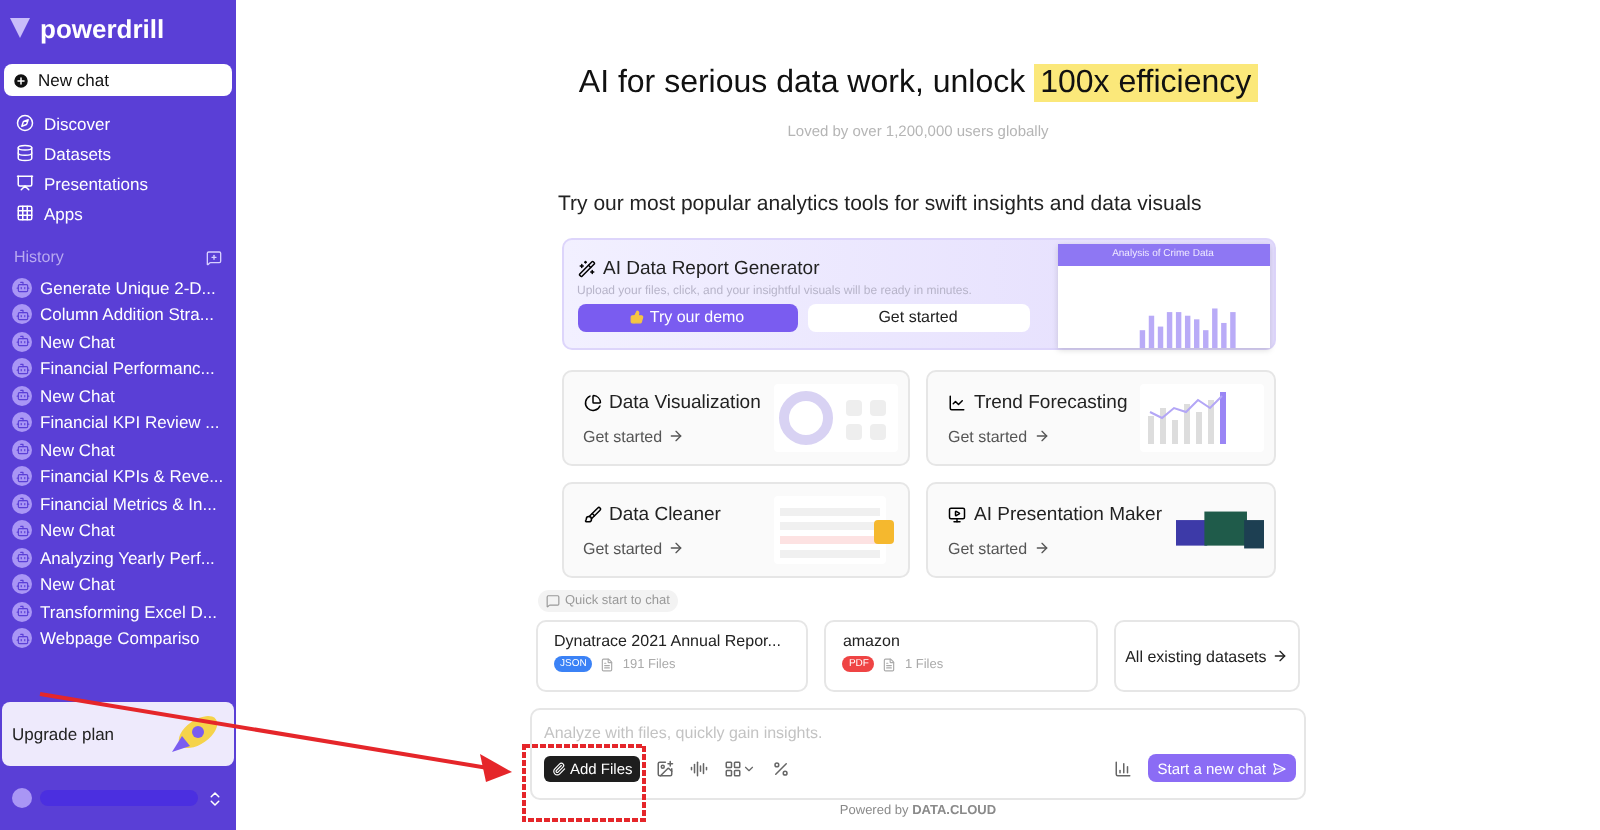  I want to click on nav-item: Presentations, so click(96, 183).